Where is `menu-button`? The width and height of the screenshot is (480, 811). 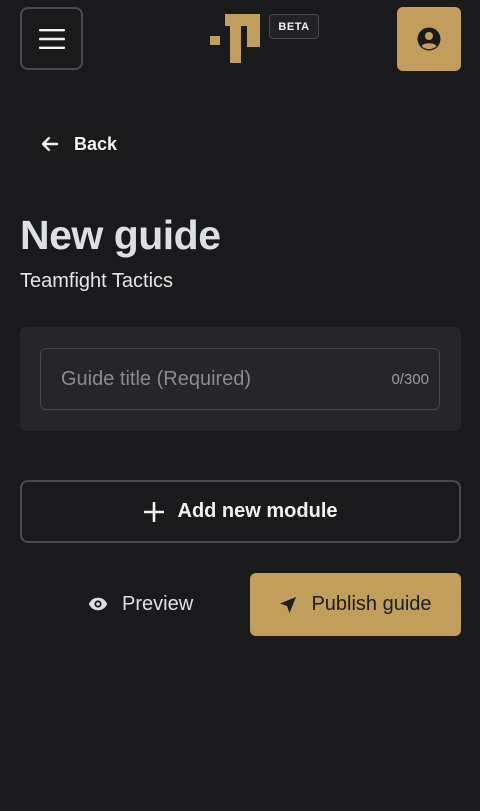 menu-button is located at coordinates (51, 38).